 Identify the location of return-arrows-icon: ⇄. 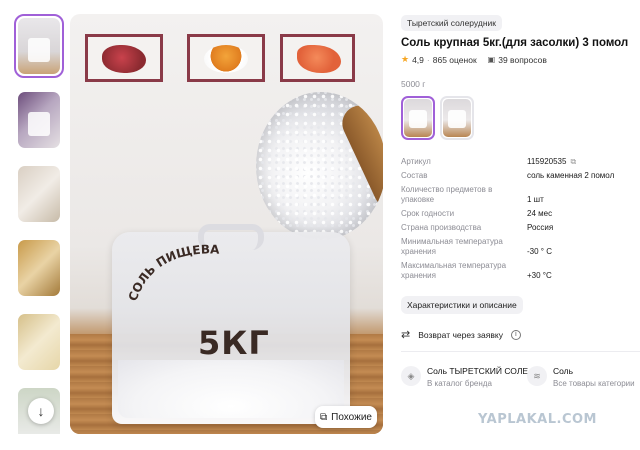
(406, 335).